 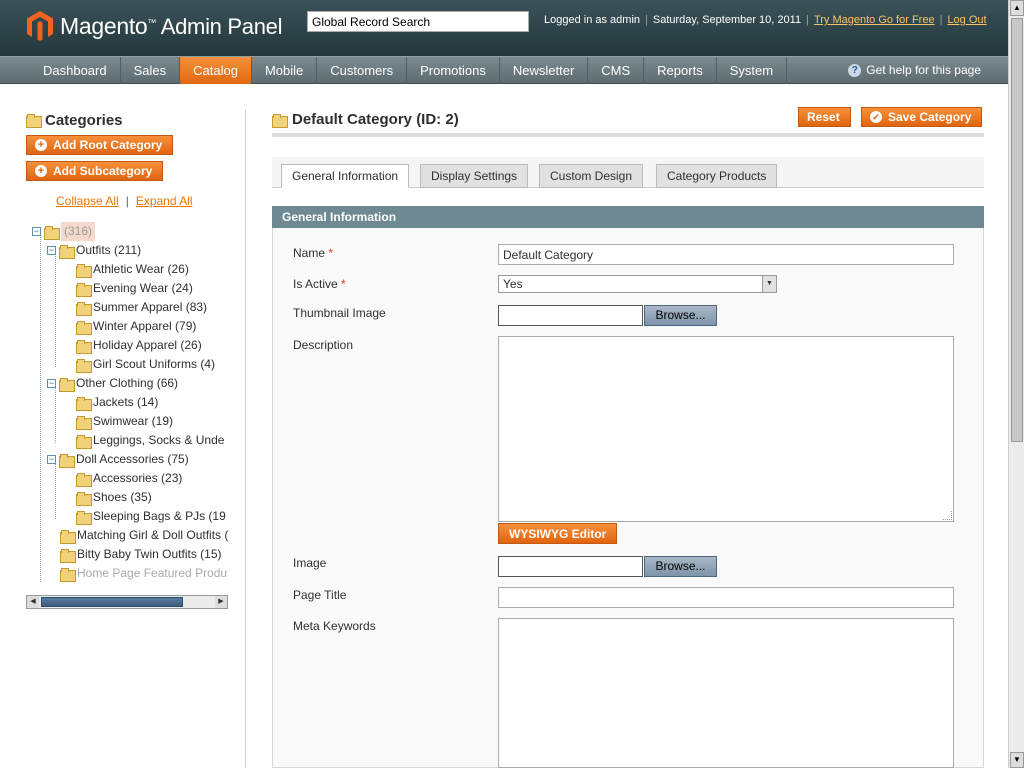 What do you see at coordinates (40, 26) in the screenshot?
I see `magento-logo-icon` at bounding box center [40, 26].